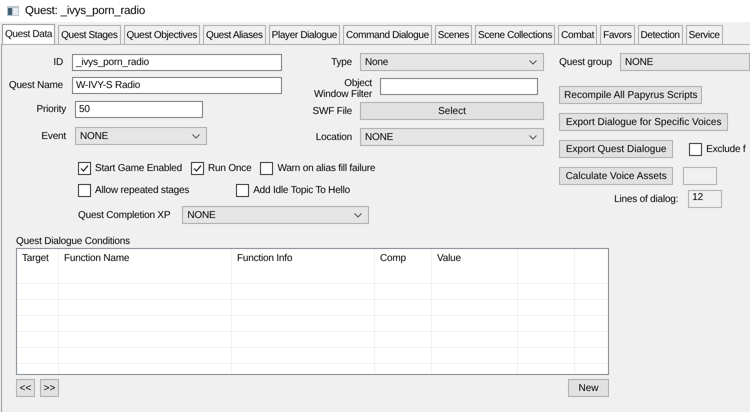 Image resolution: width=750 pixels, height=412 pixels. Describe the element at coordinates (304, 34) in the screenshot. I see `tab: Player Dialogue` at that location.